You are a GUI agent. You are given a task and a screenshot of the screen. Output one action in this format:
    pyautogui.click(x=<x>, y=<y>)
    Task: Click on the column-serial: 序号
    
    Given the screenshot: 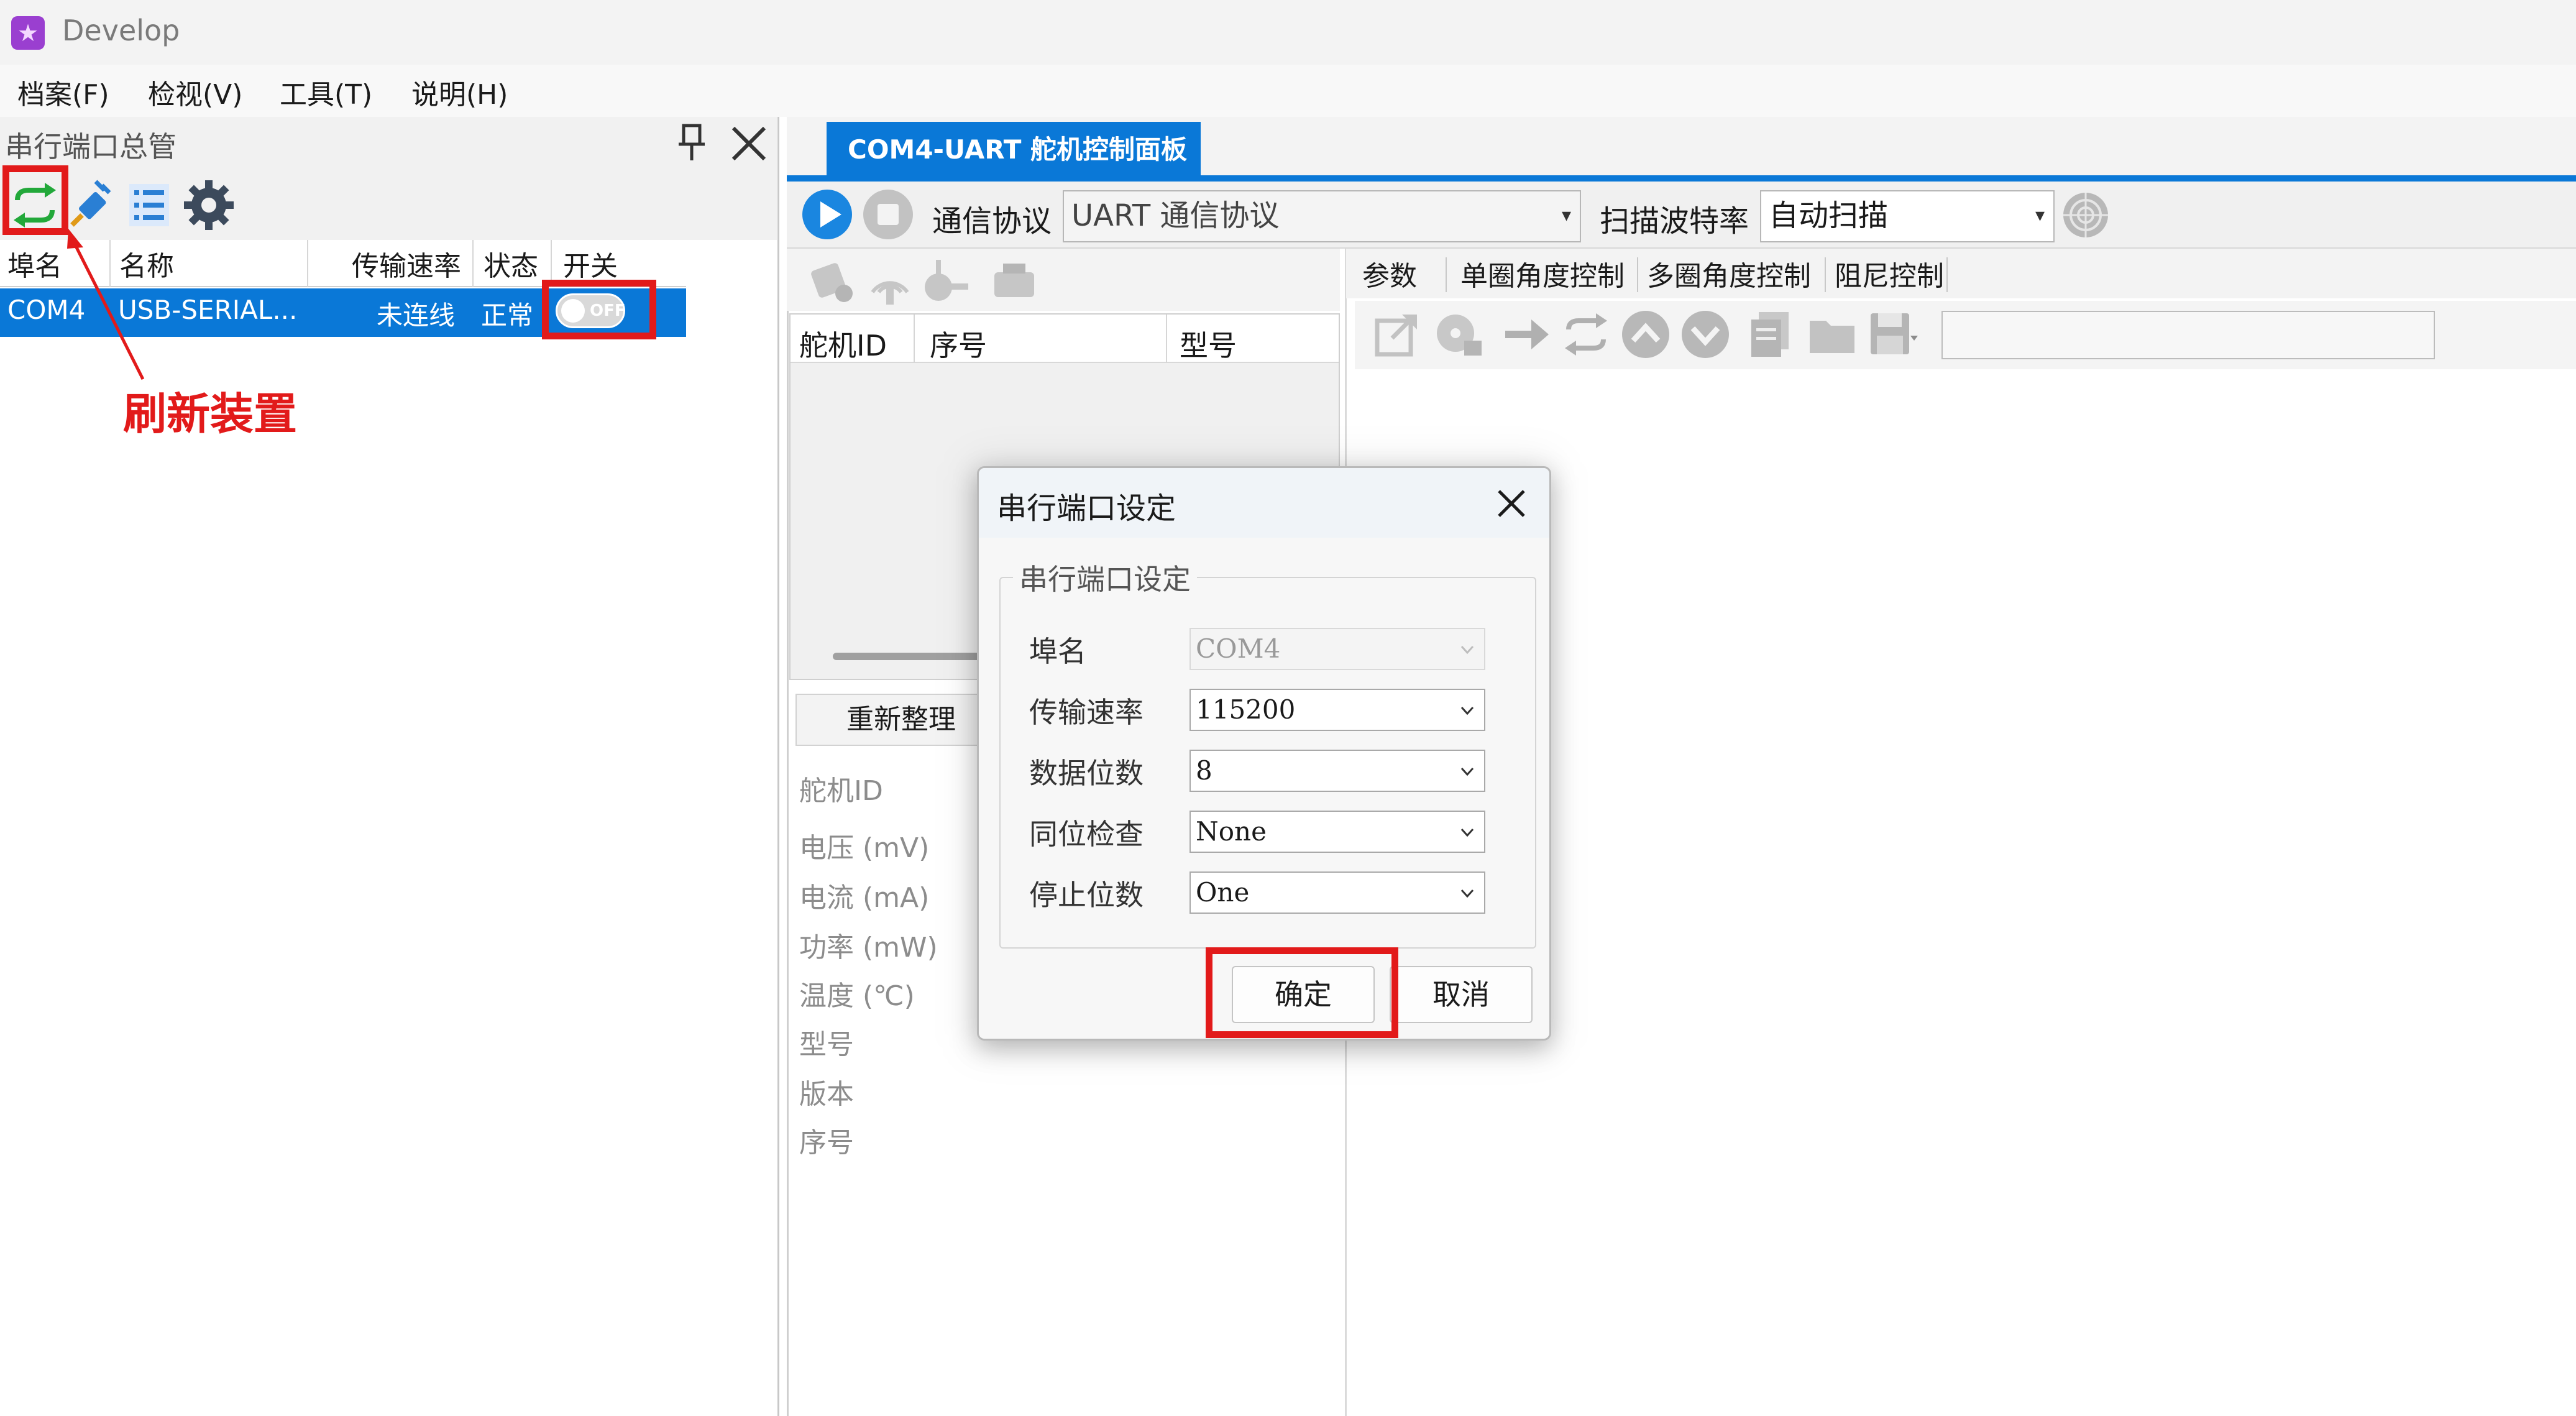 What is the action you would take?
    pyautogui.click(x=958, y=343)
    